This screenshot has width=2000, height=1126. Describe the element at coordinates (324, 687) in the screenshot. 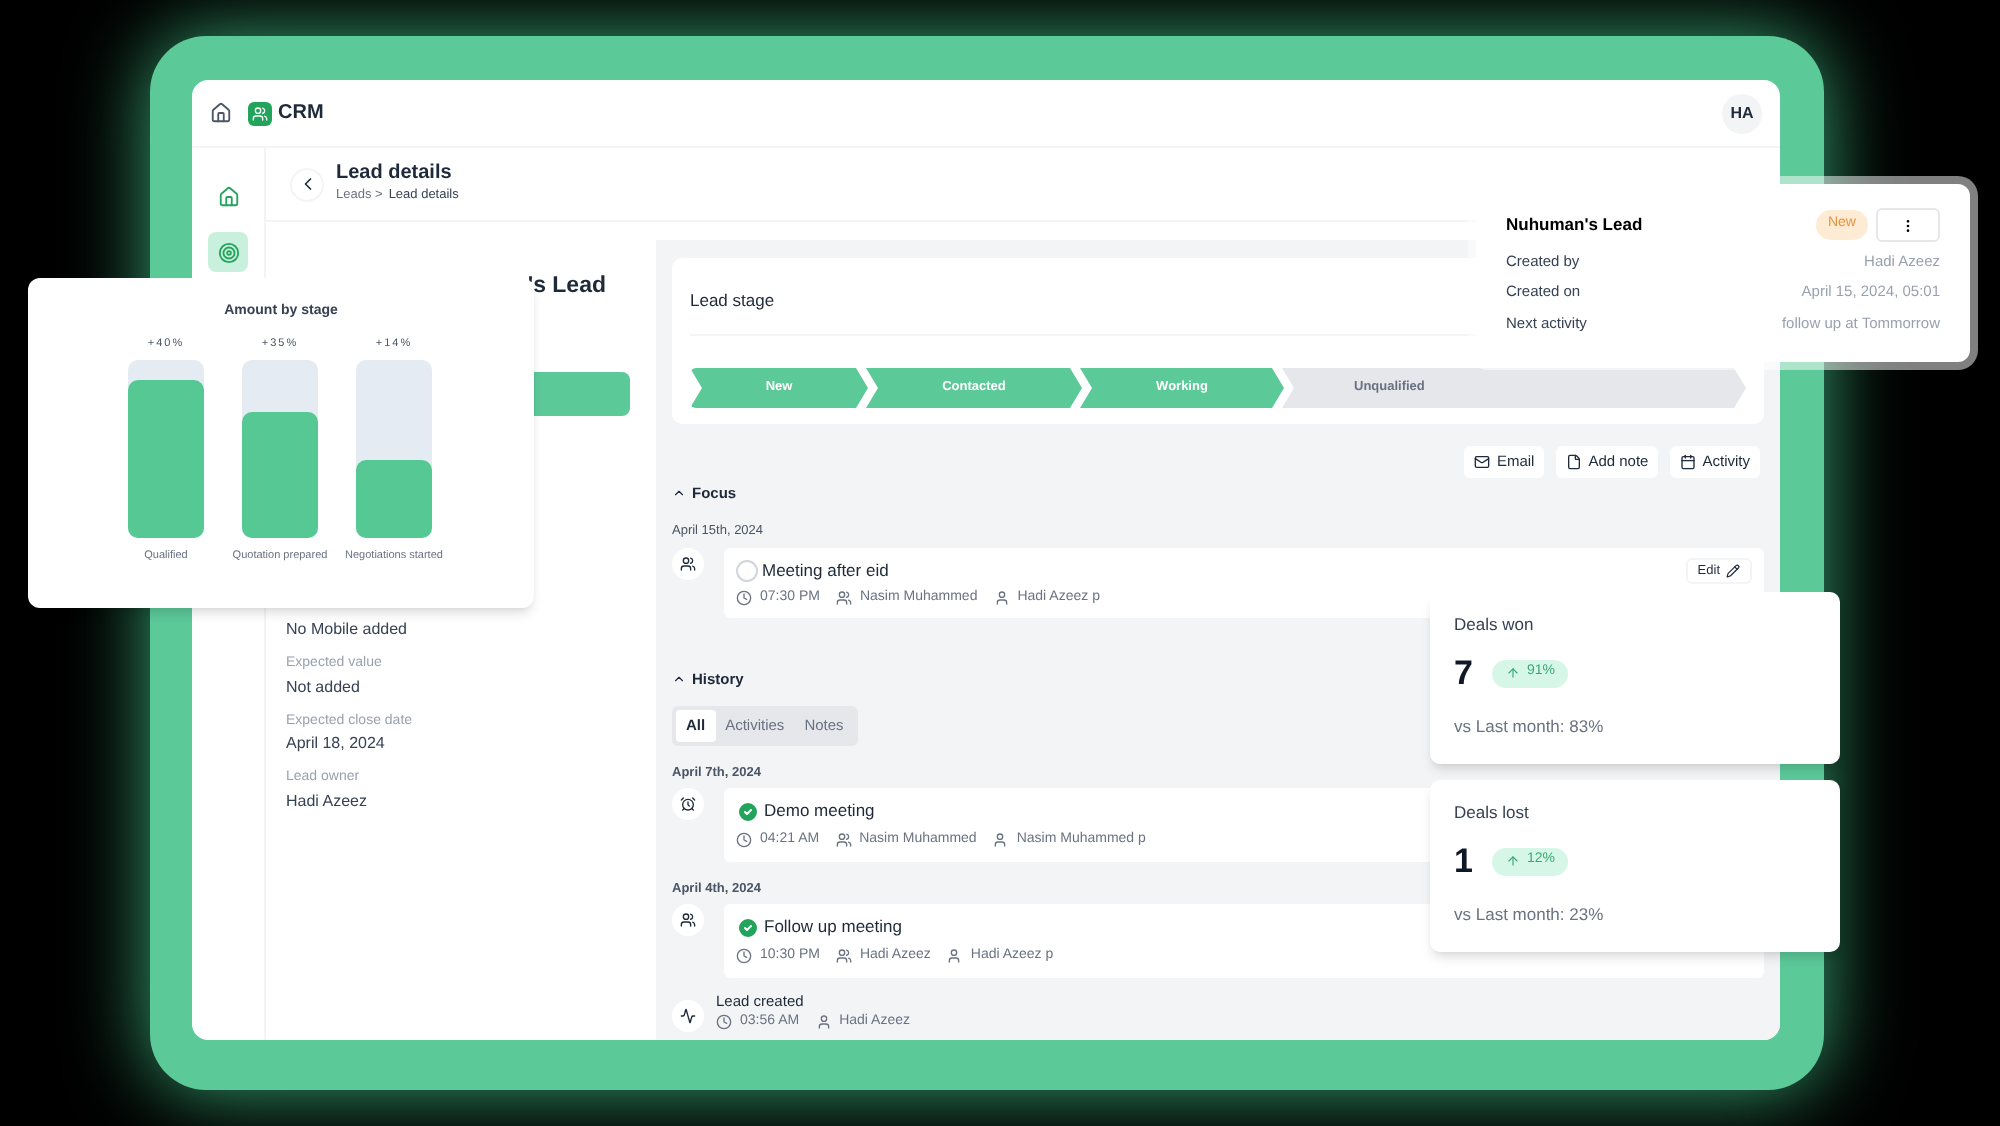

I see `field-value: Not added` at that location.